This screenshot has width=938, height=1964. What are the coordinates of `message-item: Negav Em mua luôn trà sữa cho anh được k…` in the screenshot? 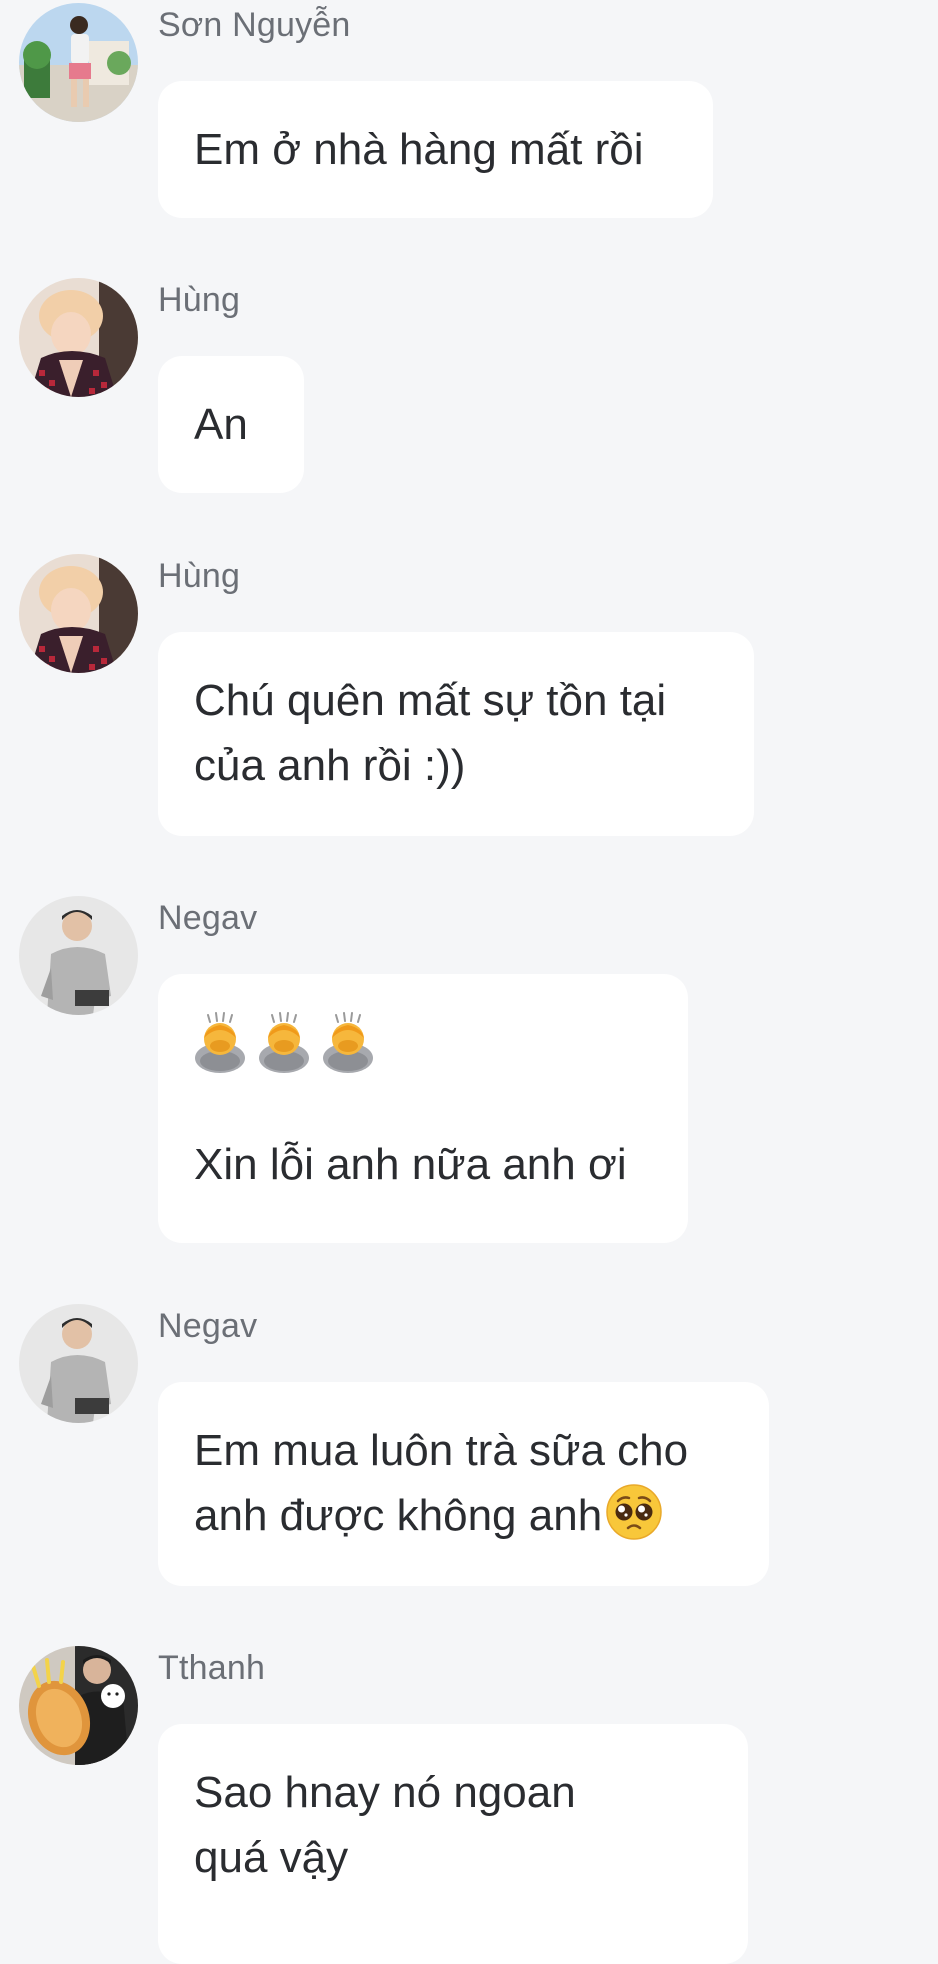 It's located at (469, 1445).